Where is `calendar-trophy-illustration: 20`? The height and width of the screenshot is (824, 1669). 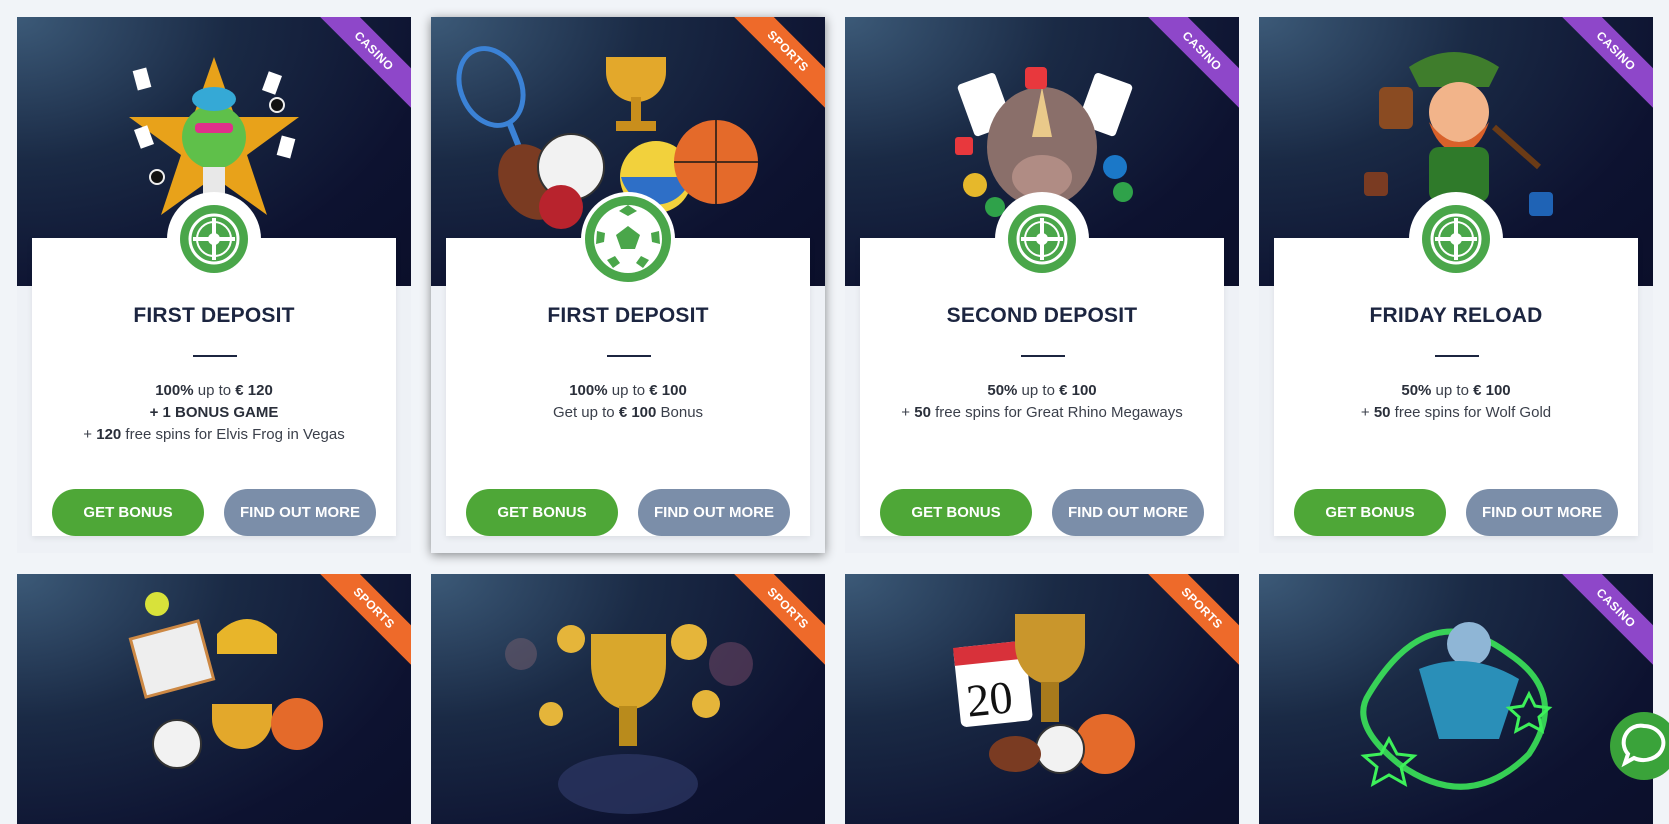
calendar-trophy-illustration: 20 is located at coordinates (1044, 694).